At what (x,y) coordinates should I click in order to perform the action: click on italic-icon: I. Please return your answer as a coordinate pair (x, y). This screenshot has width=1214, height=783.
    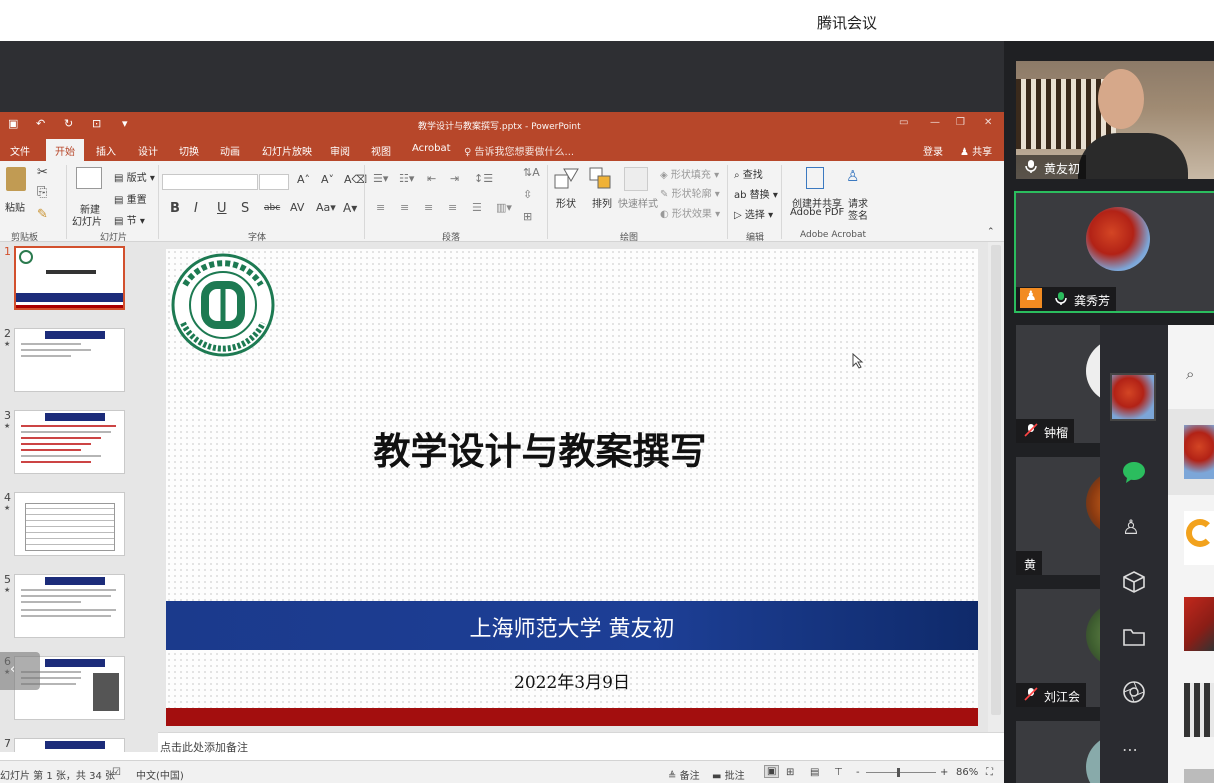
    Looking at the image, I should click on (196, 208).